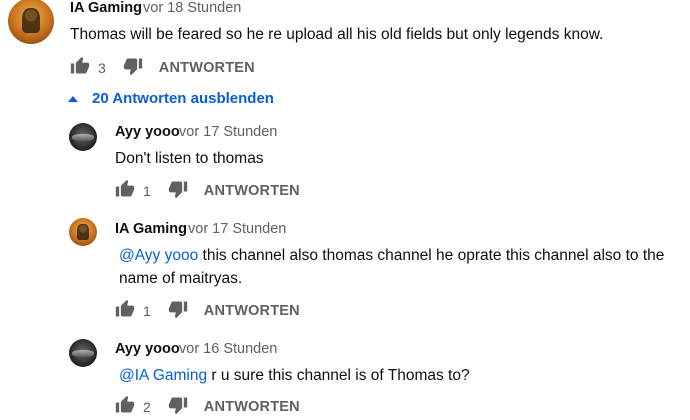 The width and height of the screenshot is (690, 420). What do you see at coordinates (189, 158) in the screenshot?
I see `comment-text: Don't listen to thomas` at bounding box center [189, 158].